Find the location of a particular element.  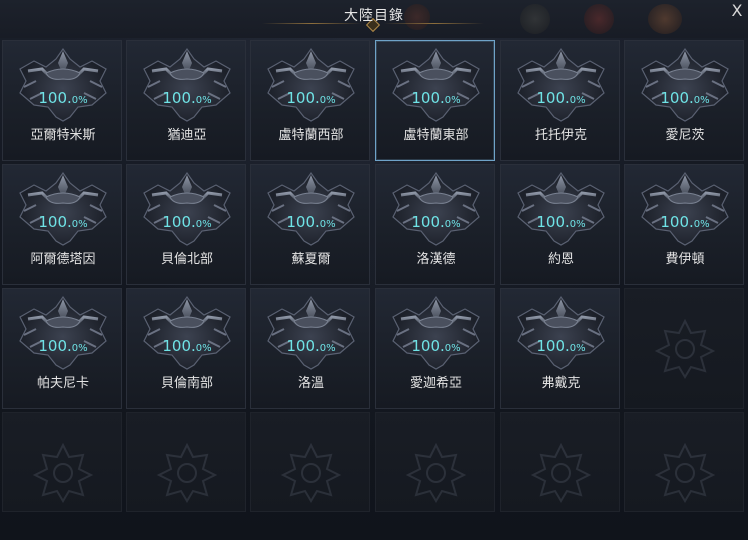

window-header: 大陸目錄 X is located at coordinates (374, 19).